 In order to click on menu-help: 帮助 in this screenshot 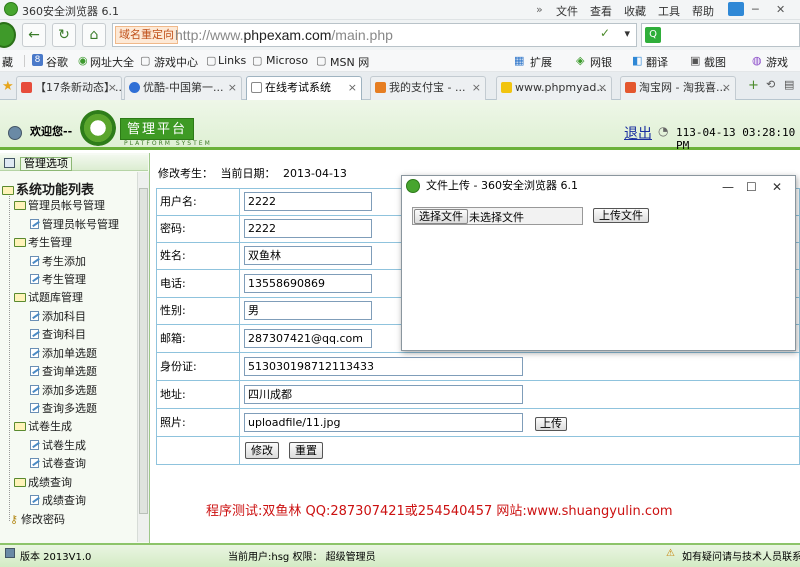, I will do `click(703, 11)`.